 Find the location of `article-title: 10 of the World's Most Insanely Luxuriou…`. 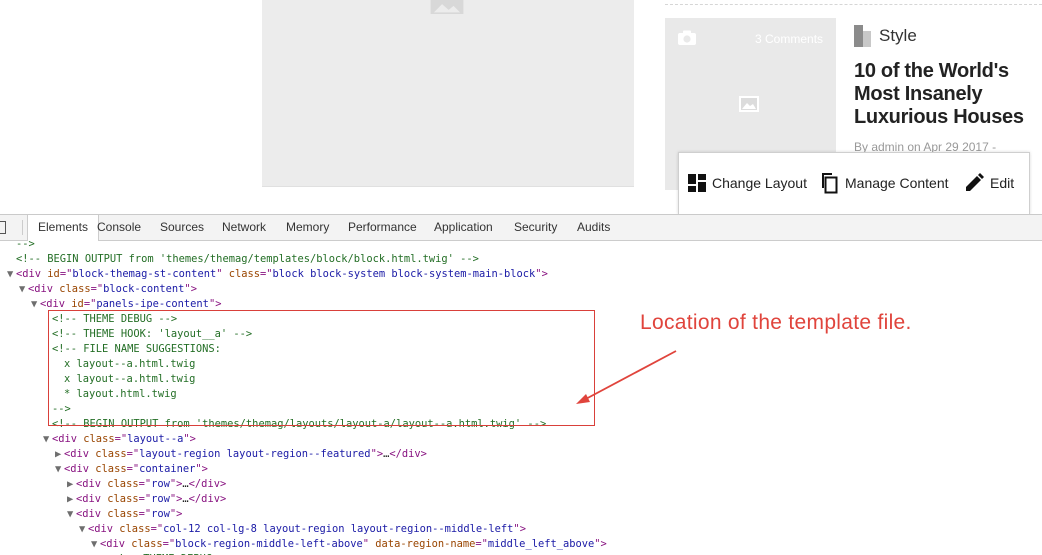

article-title: 10 of the World's Most Insanely Luxuriou… is located at coordinates (944, 94).